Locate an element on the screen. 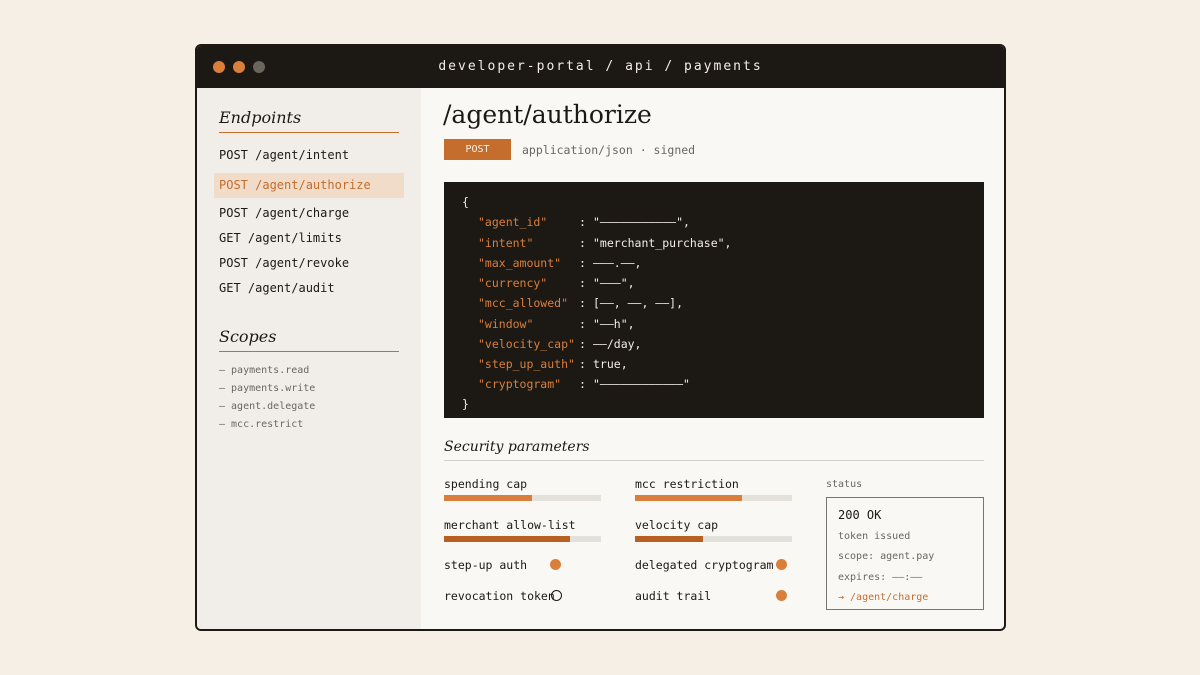  merchant-allow-list-bar is located at coordinates (522, 539).